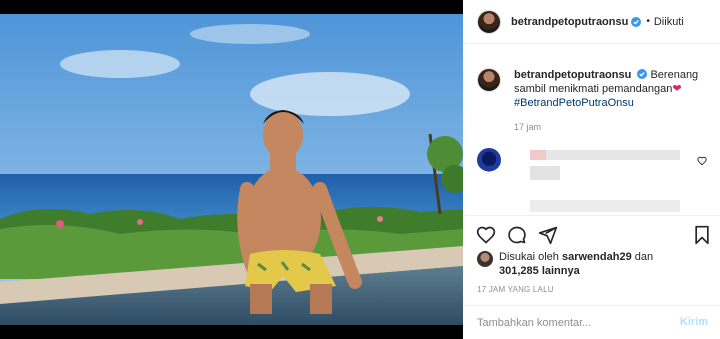  Describe the element at coordinates (677, 89) in the screenshot. I see `red-heart-emoji-icon: ❤` at that location.